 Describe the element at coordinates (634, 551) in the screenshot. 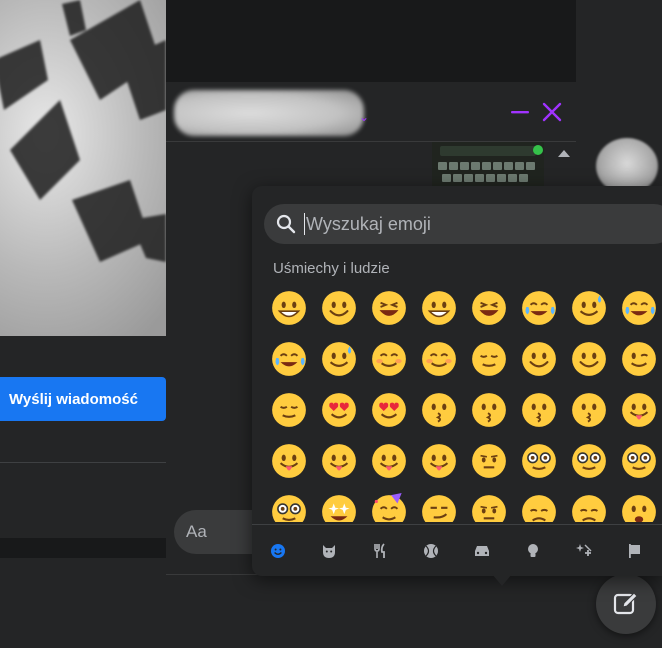

I see `category-flags-icon` at that location.